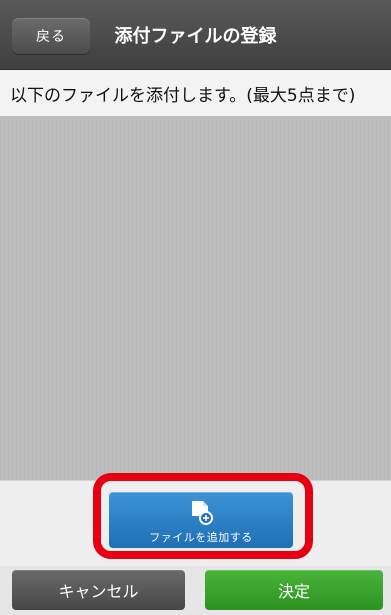 The width and height of the screenshot is (391, 615). Describe the element at coordinates (203, 516) in the screenshot. I see `highlight-annotation` at that location.